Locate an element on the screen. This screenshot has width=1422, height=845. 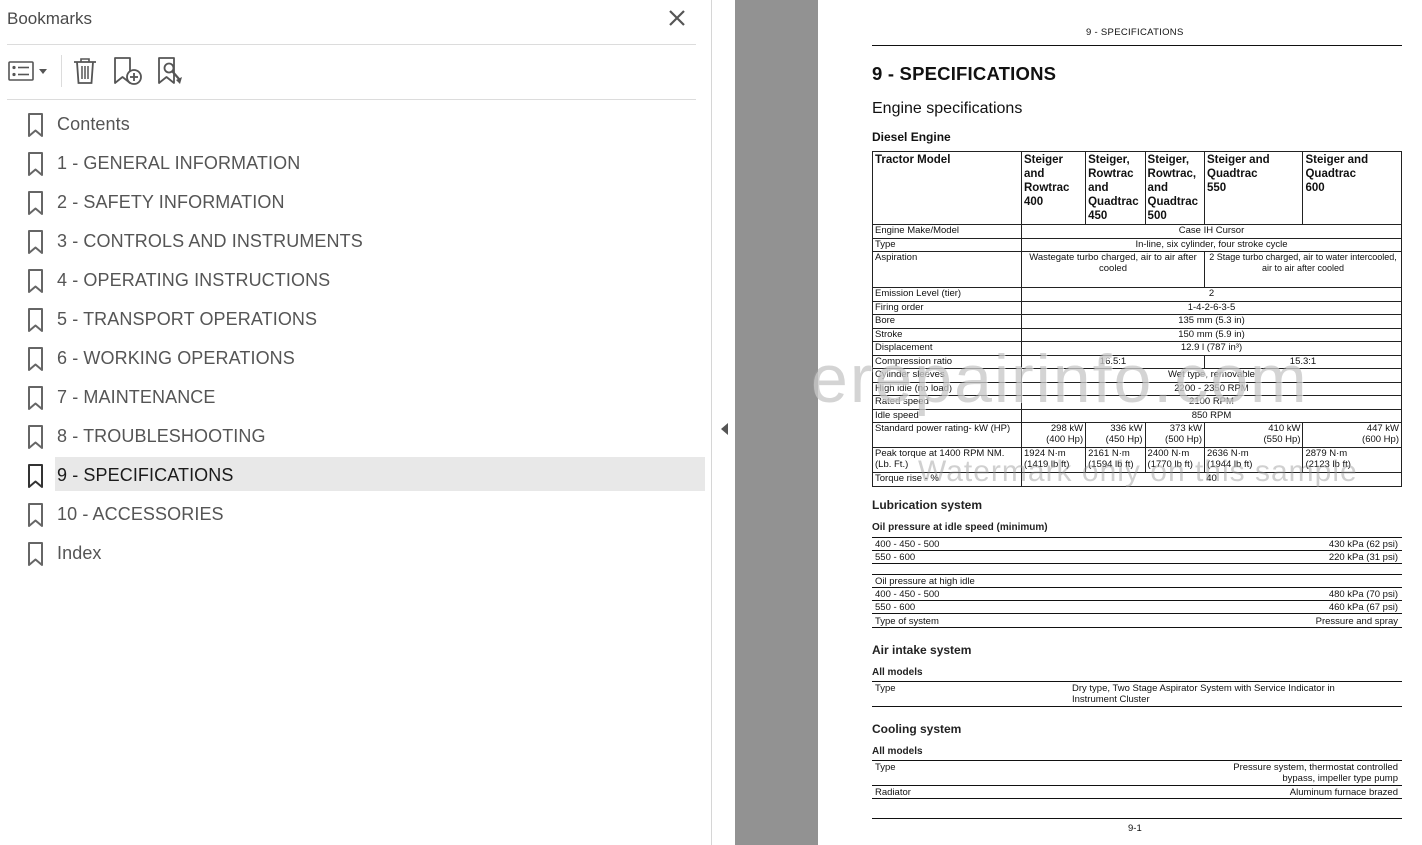
header-cell: Steiger and Quadtrac 600 is located at coordinates (1352, 188).